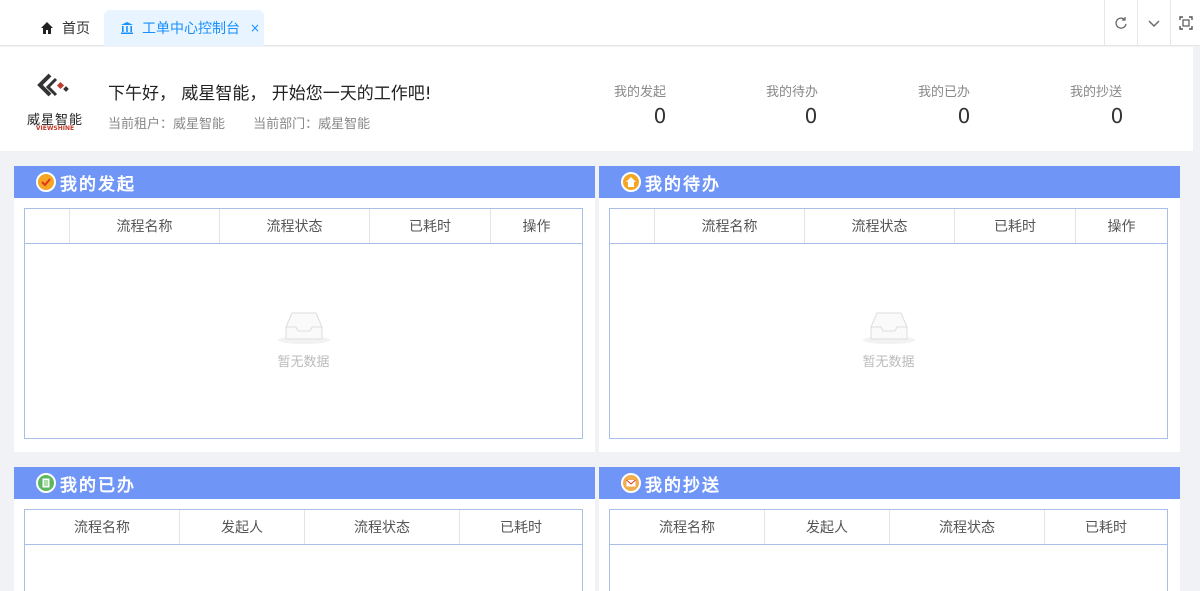 The width and height of the screenshot is (1200, 591). I want to click on card-cc: 我的抄送 流程名称 发起人 流程状态 已耗时, so click(889, 529).